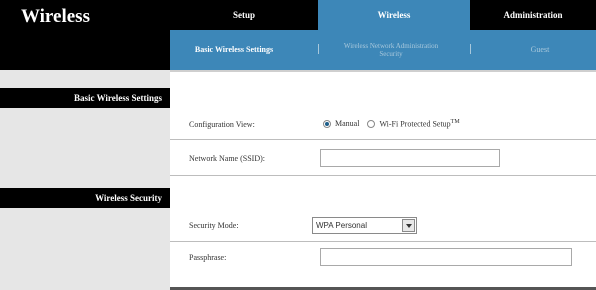 This screenshot has width=596, height=290. What do you see at coordinates (391, 50) in the screenshot?
I see `subtab-wireless-network-security: Wireless Network Administration Security` at bounding box center [391, 50].